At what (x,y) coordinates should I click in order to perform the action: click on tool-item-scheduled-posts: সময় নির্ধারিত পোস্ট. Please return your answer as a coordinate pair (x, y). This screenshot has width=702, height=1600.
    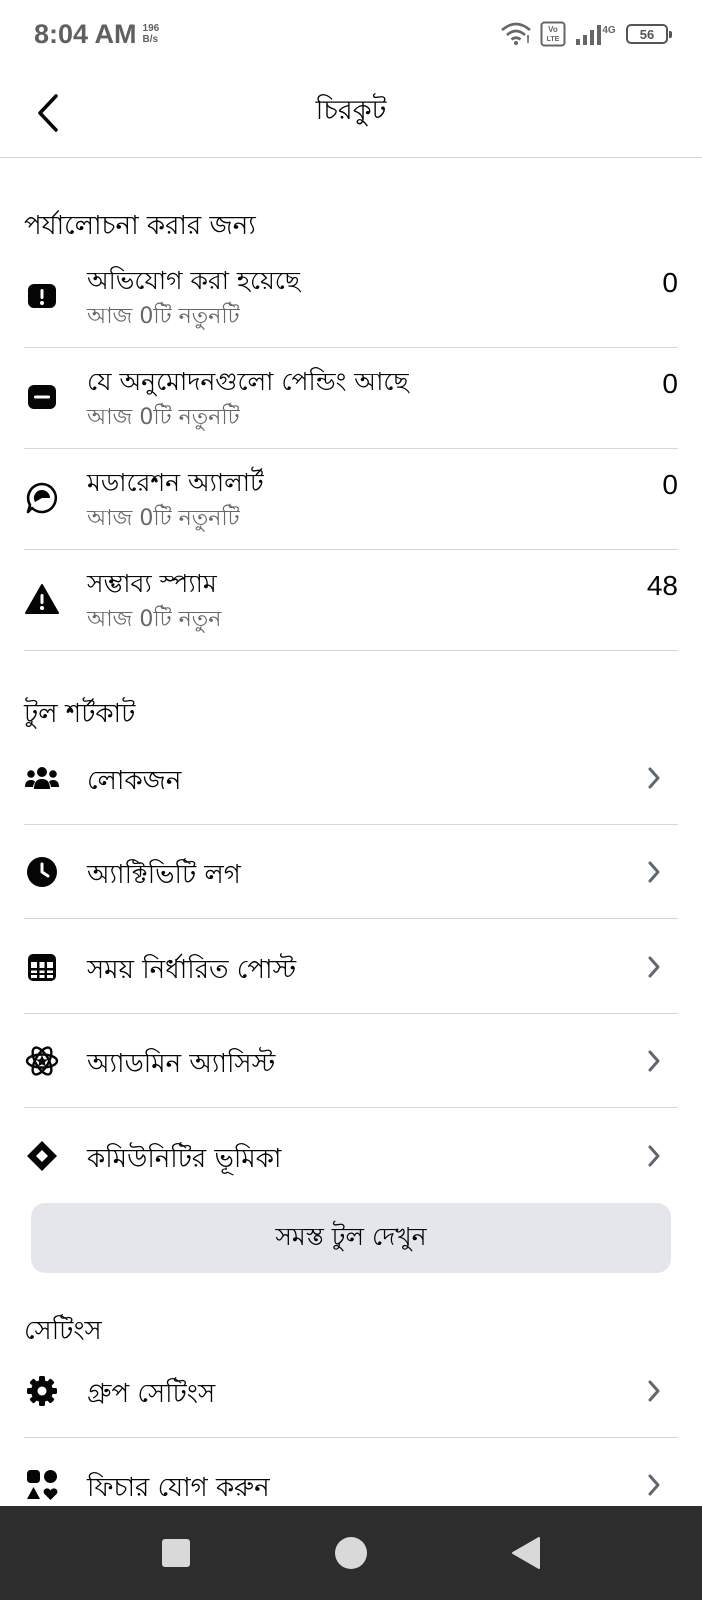
    Looking at the image, I should click on (351, 967).